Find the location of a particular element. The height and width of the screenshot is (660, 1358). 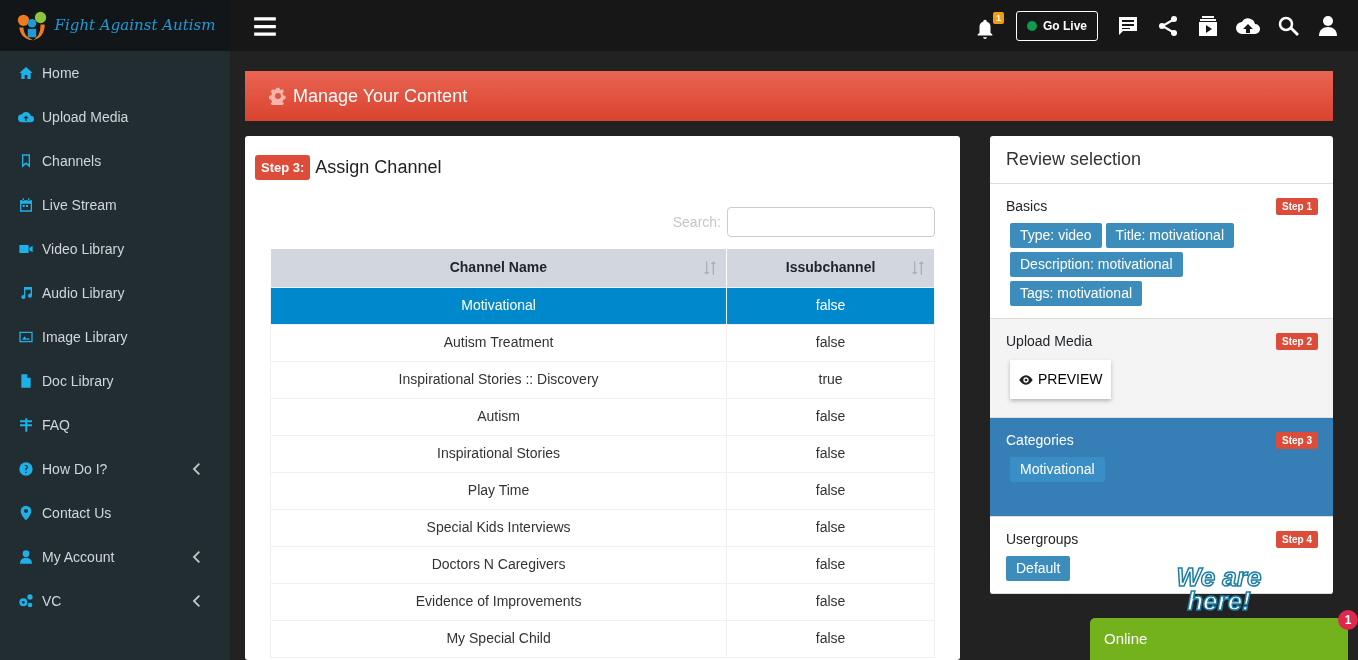

table-row: Evidence of Improvements false is located at coordinates (602, 601).